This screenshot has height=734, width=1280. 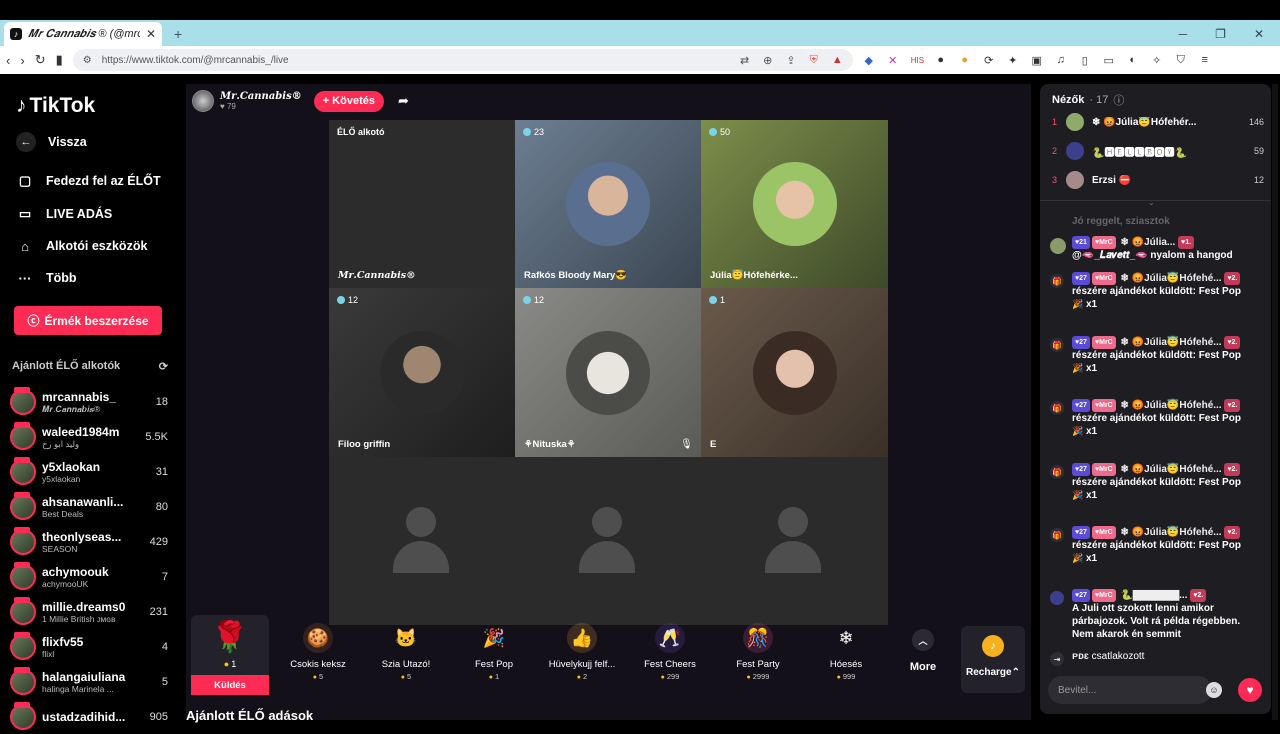 I want to click on recommended-creator: ustadzadihid... 905, so click(x=89, y=717).